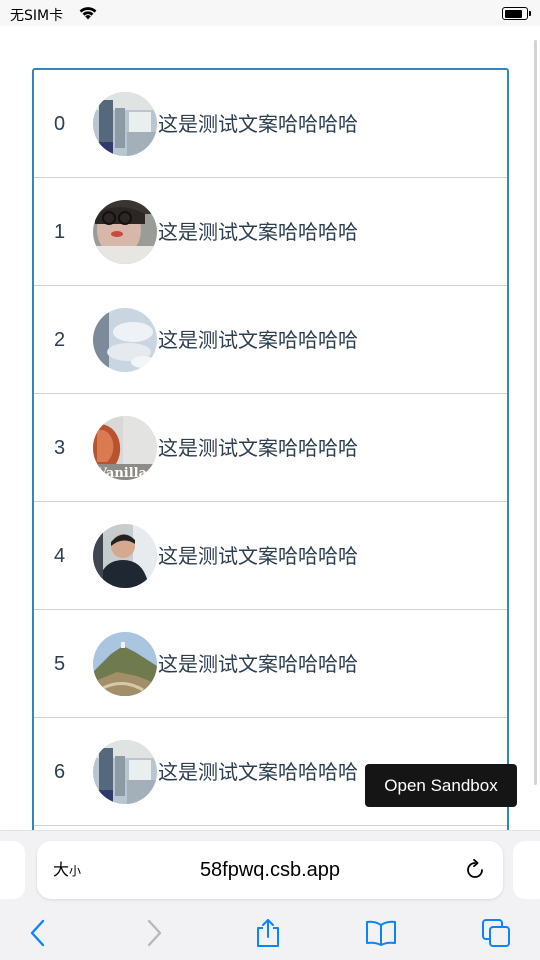 The image size is (540, 960). I want to click on item-index: 0, so click(60, 124).